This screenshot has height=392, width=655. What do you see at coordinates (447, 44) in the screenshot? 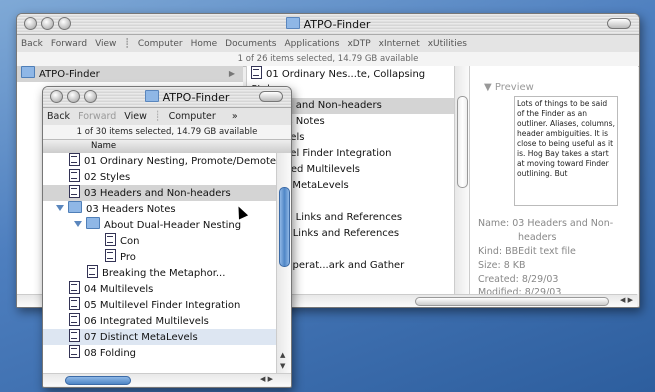
I see `xutilities-button: xUtilities` at bounding box center [447, 44].